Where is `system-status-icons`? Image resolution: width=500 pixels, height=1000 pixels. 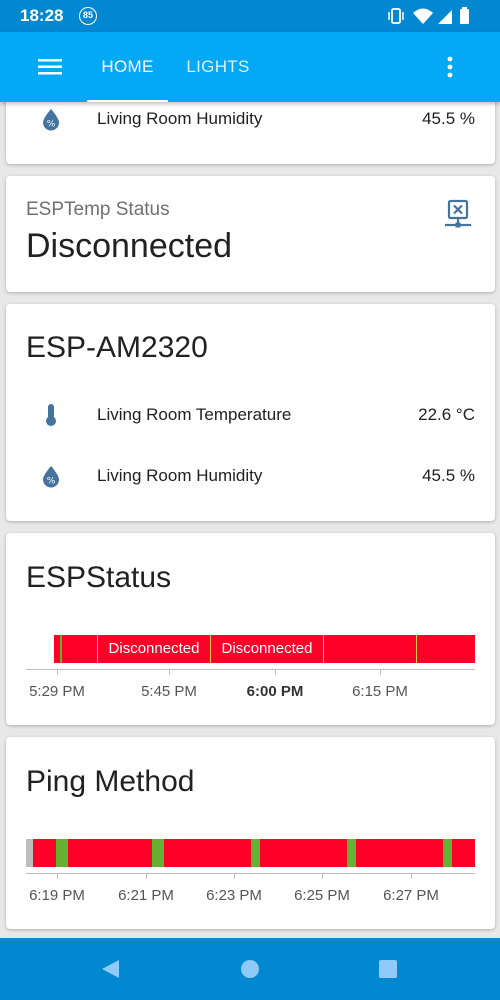
system-status-icons is located at coordinates (428, 15).